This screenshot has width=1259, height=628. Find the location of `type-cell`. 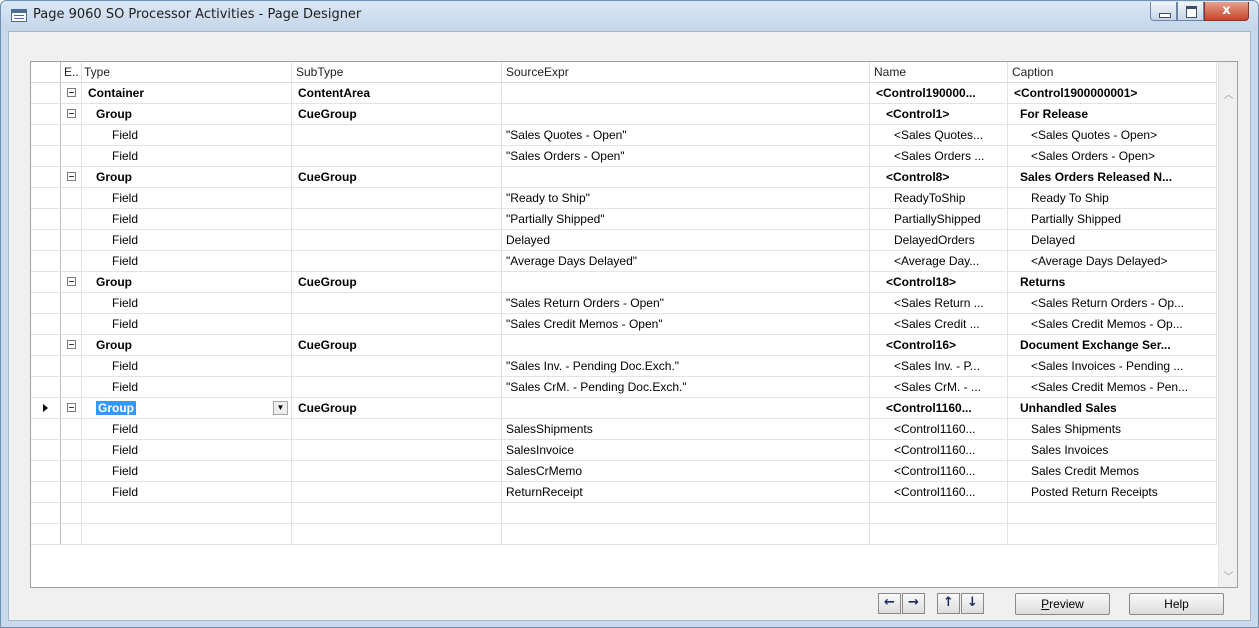

type-cell is located at coordinates (187, 534).